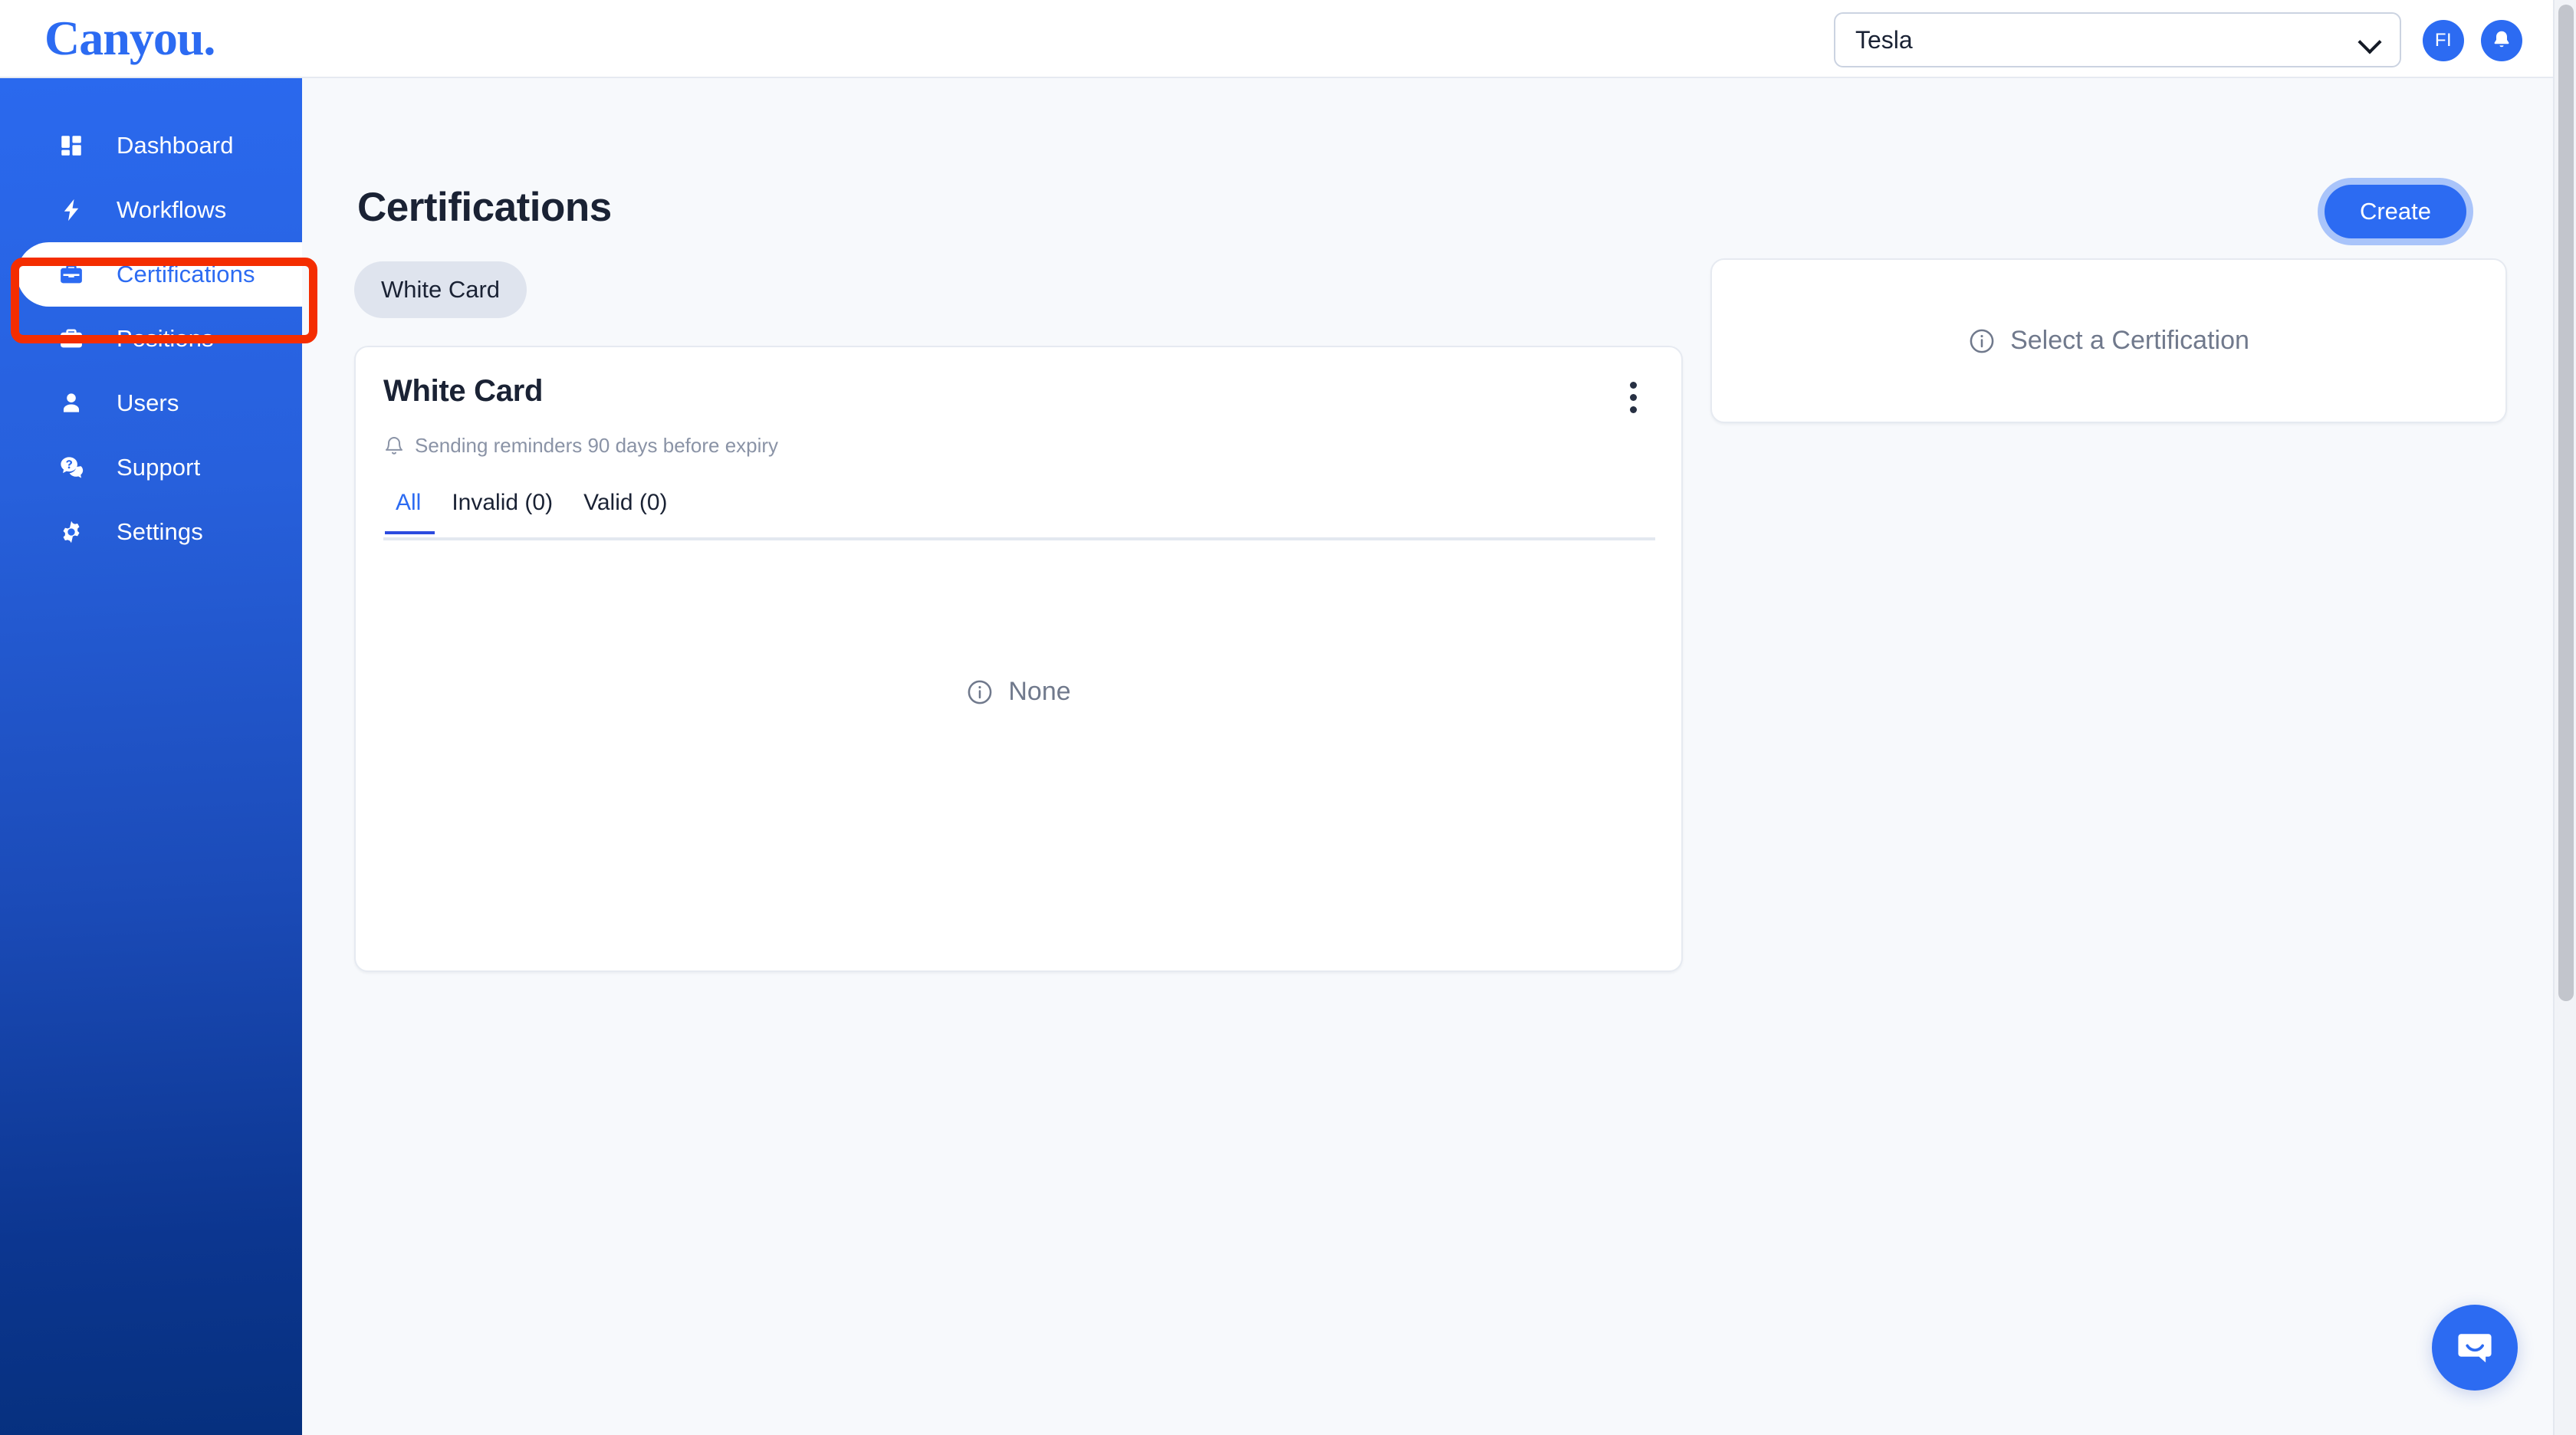 This screenshot has width=2576, height=1435. I want to click on empty-state: None, so click(1019, 692).